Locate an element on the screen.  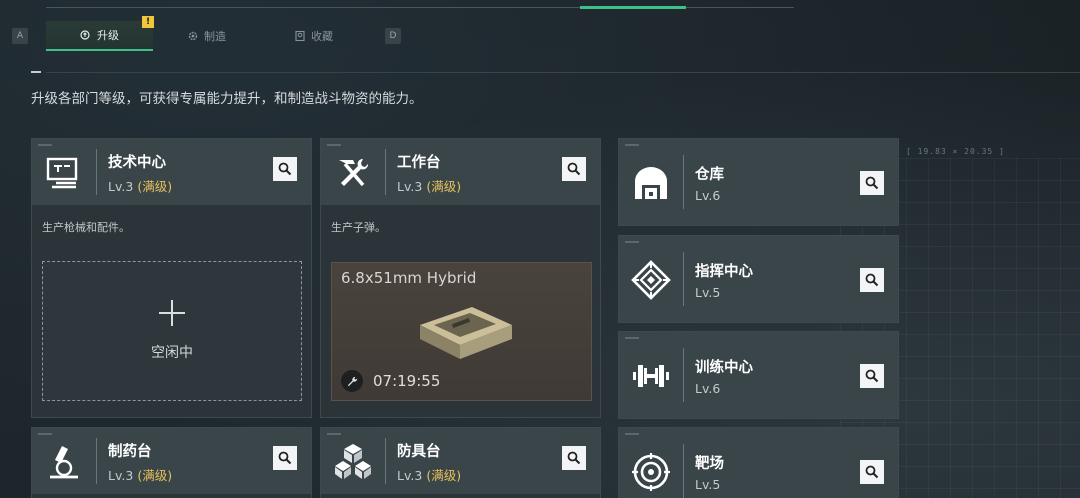
tab-craft: 制造 is located at coordinates (206, 36).